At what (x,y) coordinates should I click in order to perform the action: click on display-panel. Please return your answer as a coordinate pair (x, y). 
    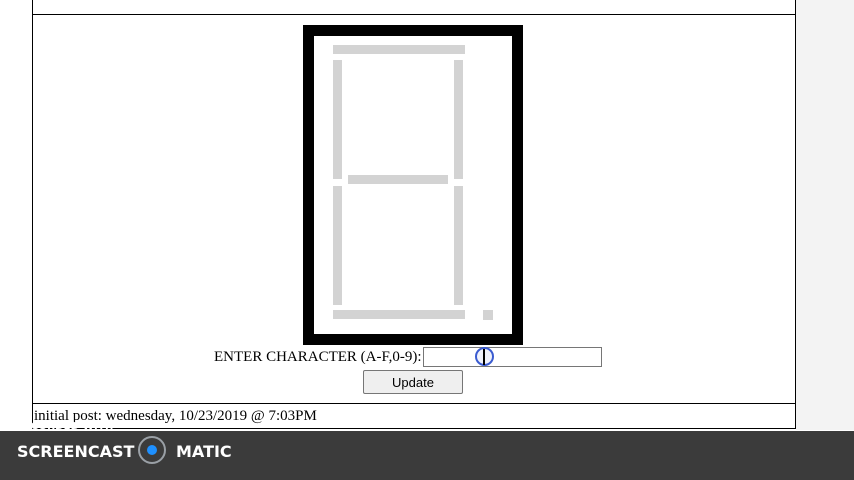
    Looking at the image, I should click on (413, 185).